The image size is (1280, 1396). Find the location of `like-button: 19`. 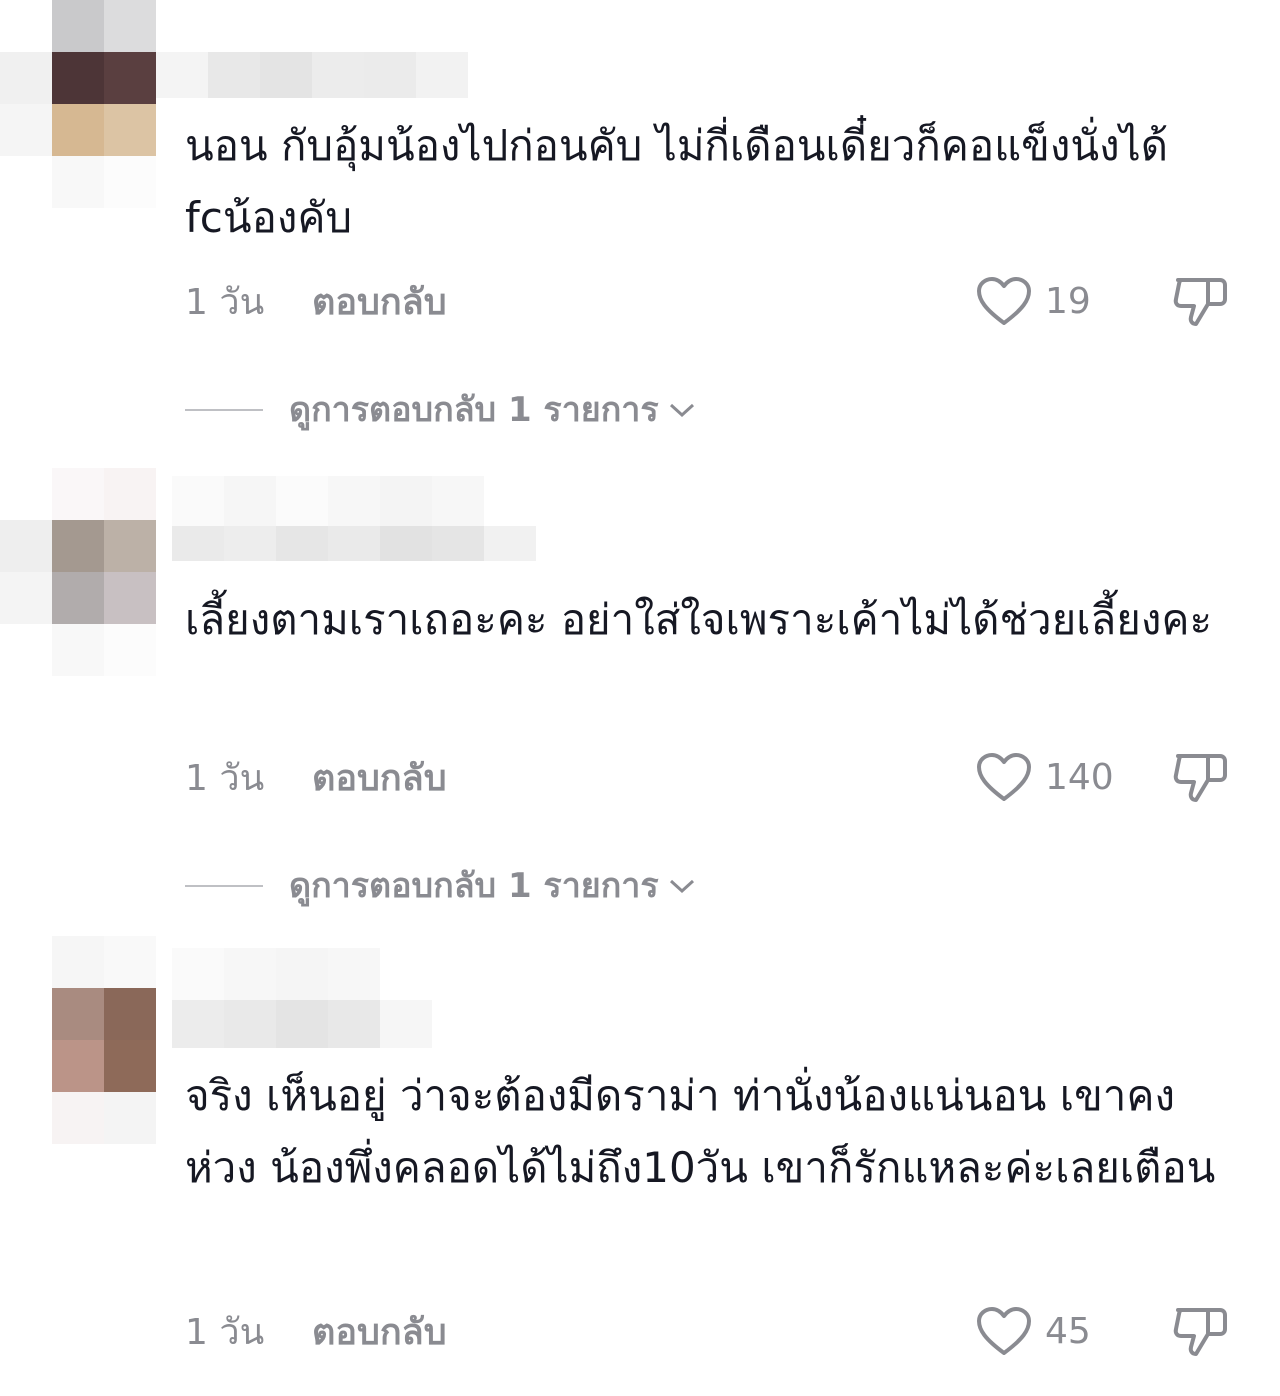

like-button: 19 is located at coordinates (1033, 302).